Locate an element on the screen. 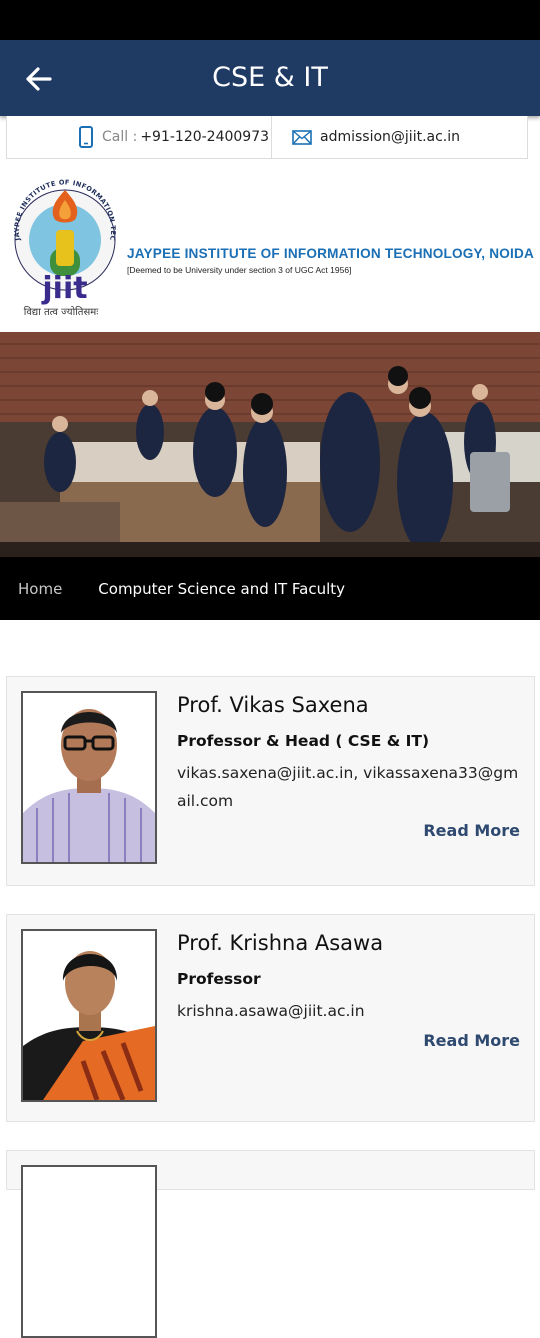 The image size is (540, 1338). call-number: +91-120-2400973 is located at coordinates (205, 137).